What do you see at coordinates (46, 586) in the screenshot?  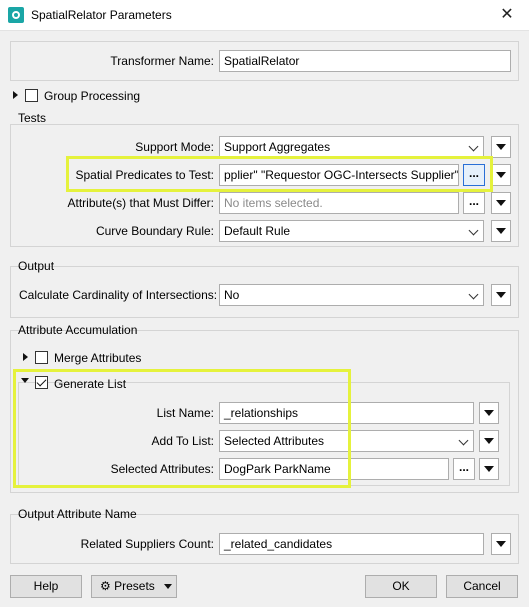 I see `help-button: Help` at bounding box center [46, 586].